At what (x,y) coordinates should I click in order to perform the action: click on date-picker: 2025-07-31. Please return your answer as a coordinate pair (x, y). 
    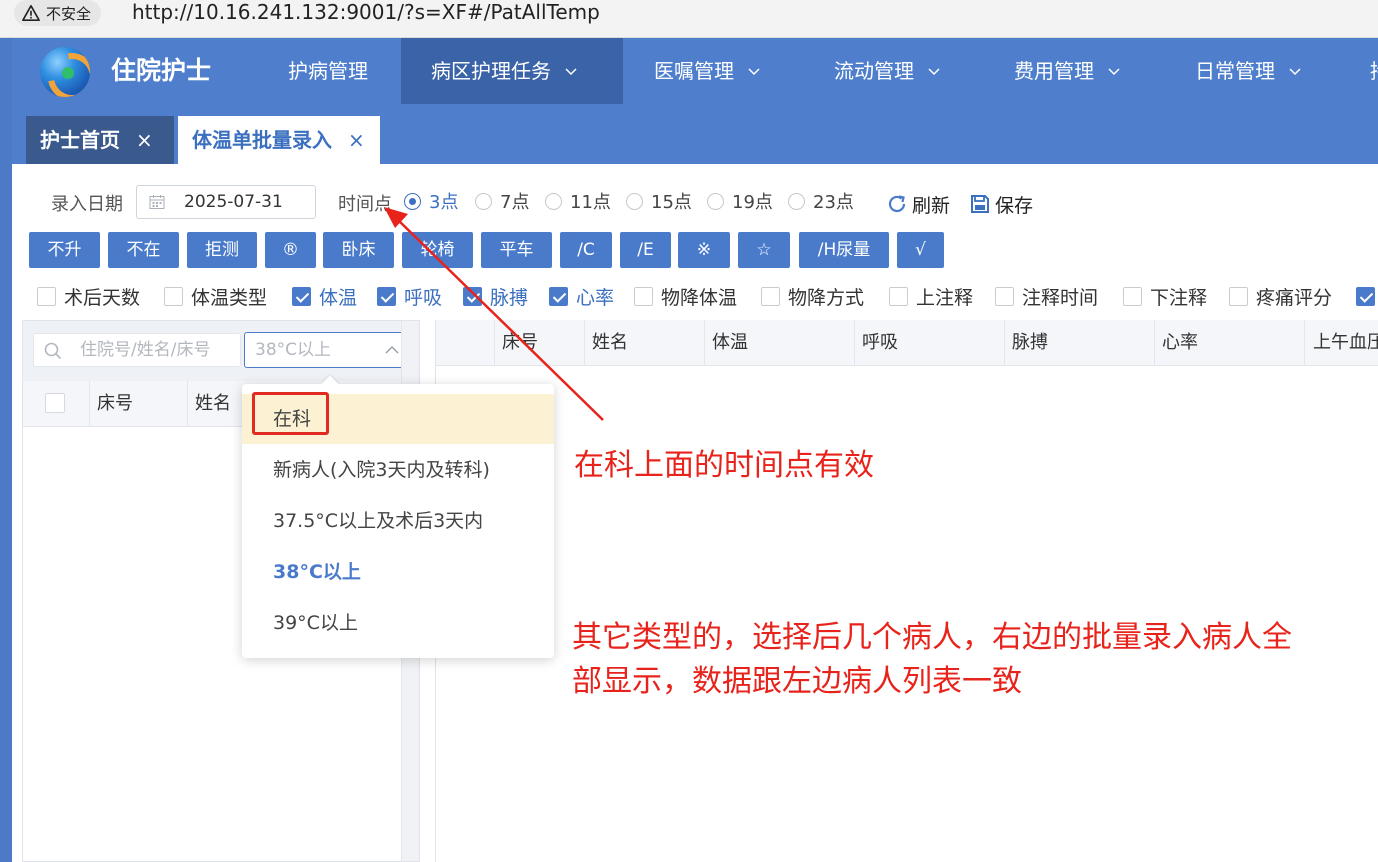
    Looking at the image, I should click on (226, 202).